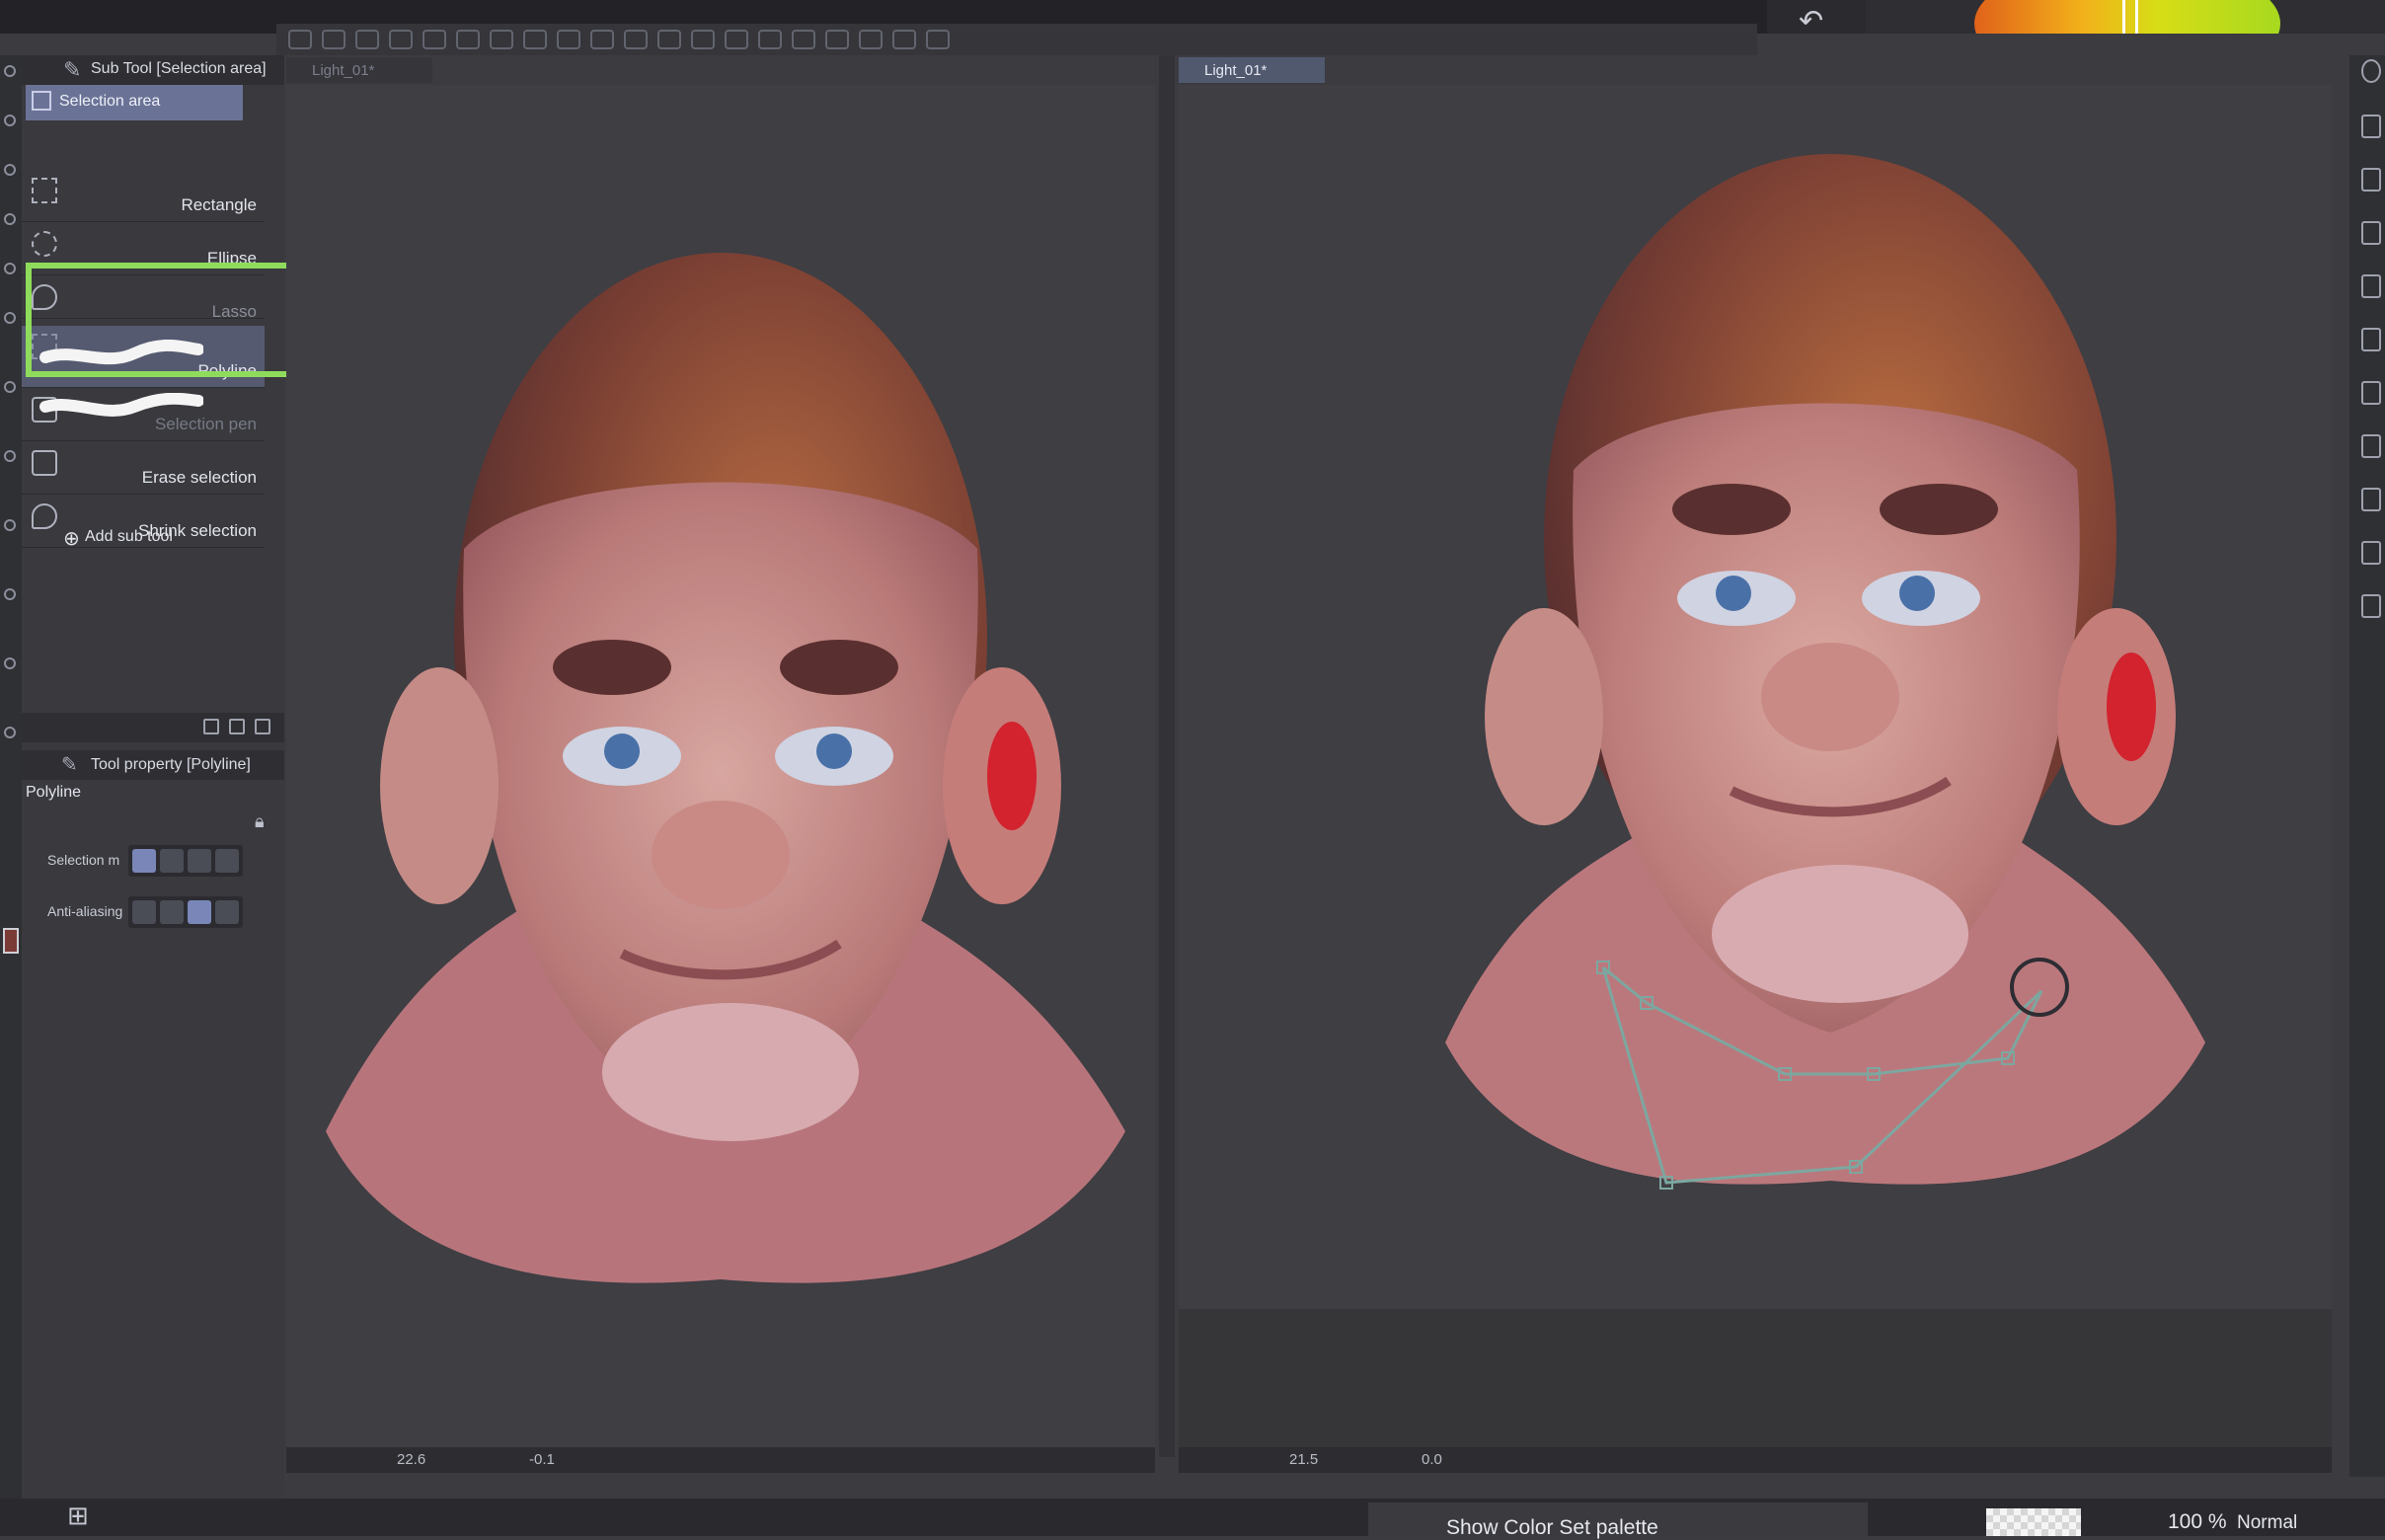 The image size is (2385, 1540). Describe the element at coordinates (44, 516) in the screenshot. I see `shrink-selection-icon` at that location.